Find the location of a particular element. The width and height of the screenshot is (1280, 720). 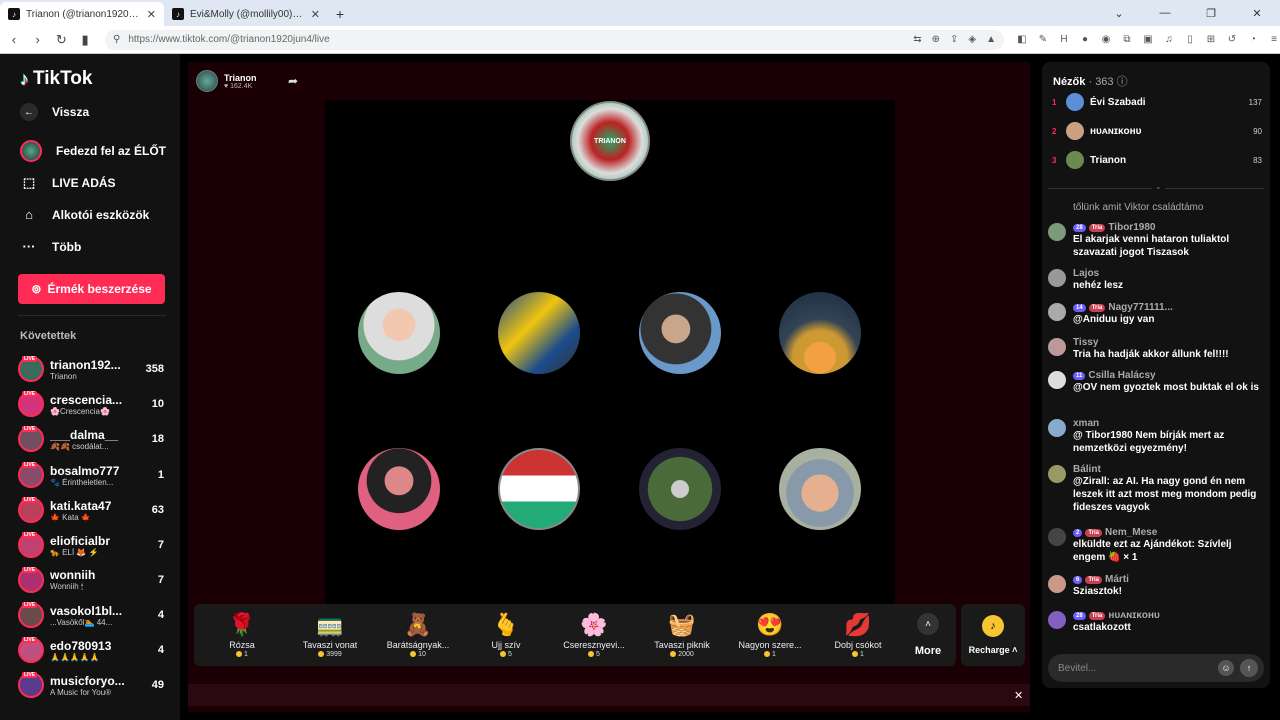

chat-input-box: ☺ ↑ is located at coordinates (1156, 668).